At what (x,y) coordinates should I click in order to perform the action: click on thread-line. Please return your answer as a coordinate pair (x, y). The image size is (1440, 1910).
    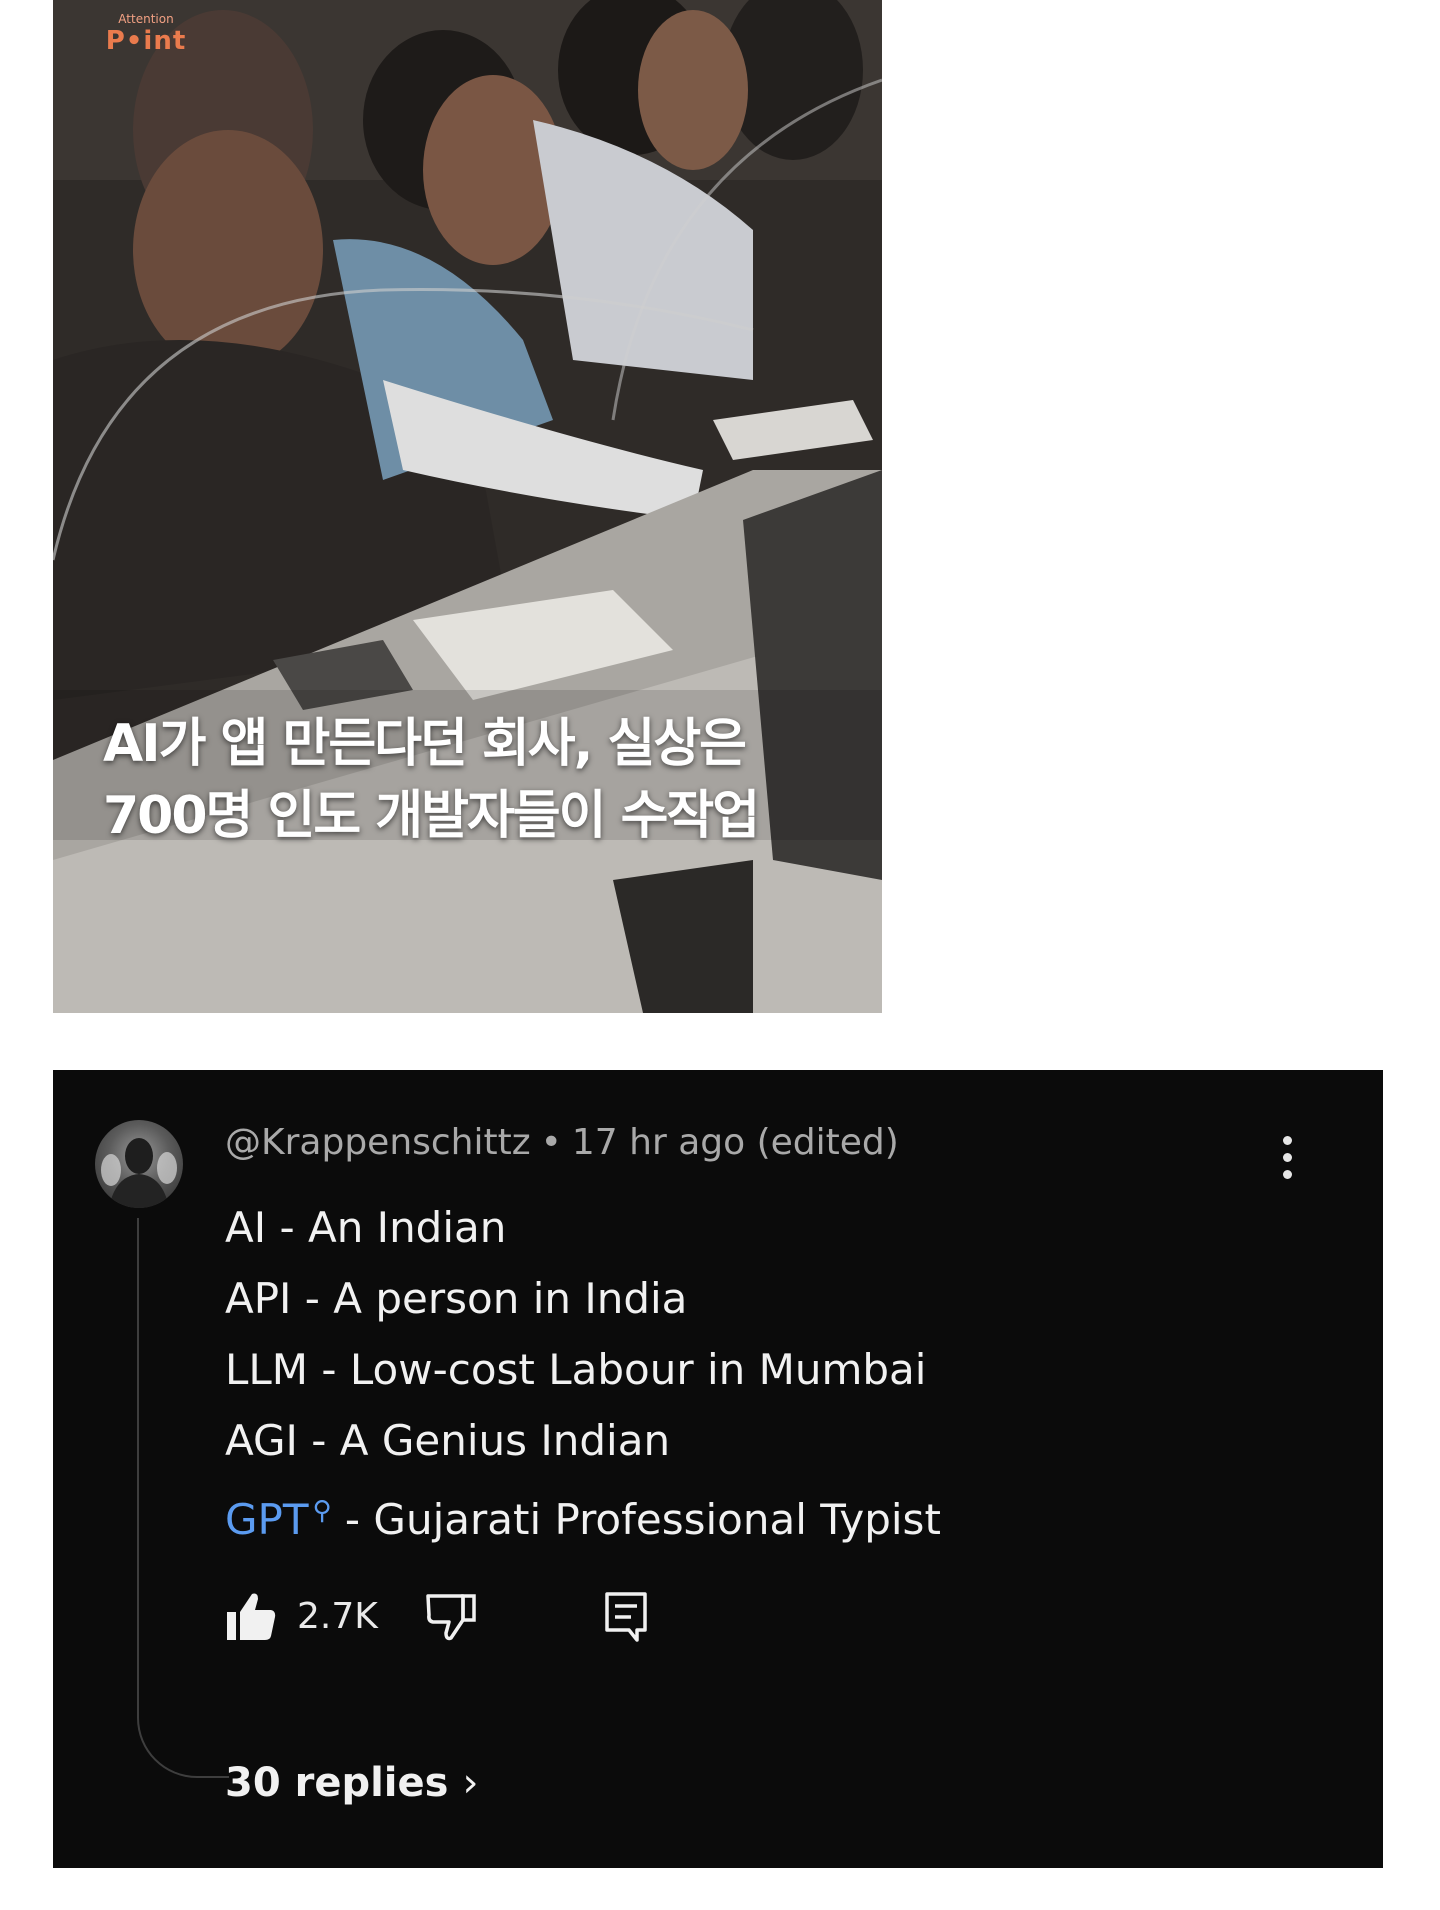
    Looking at the image, I should click on (183, 1498).